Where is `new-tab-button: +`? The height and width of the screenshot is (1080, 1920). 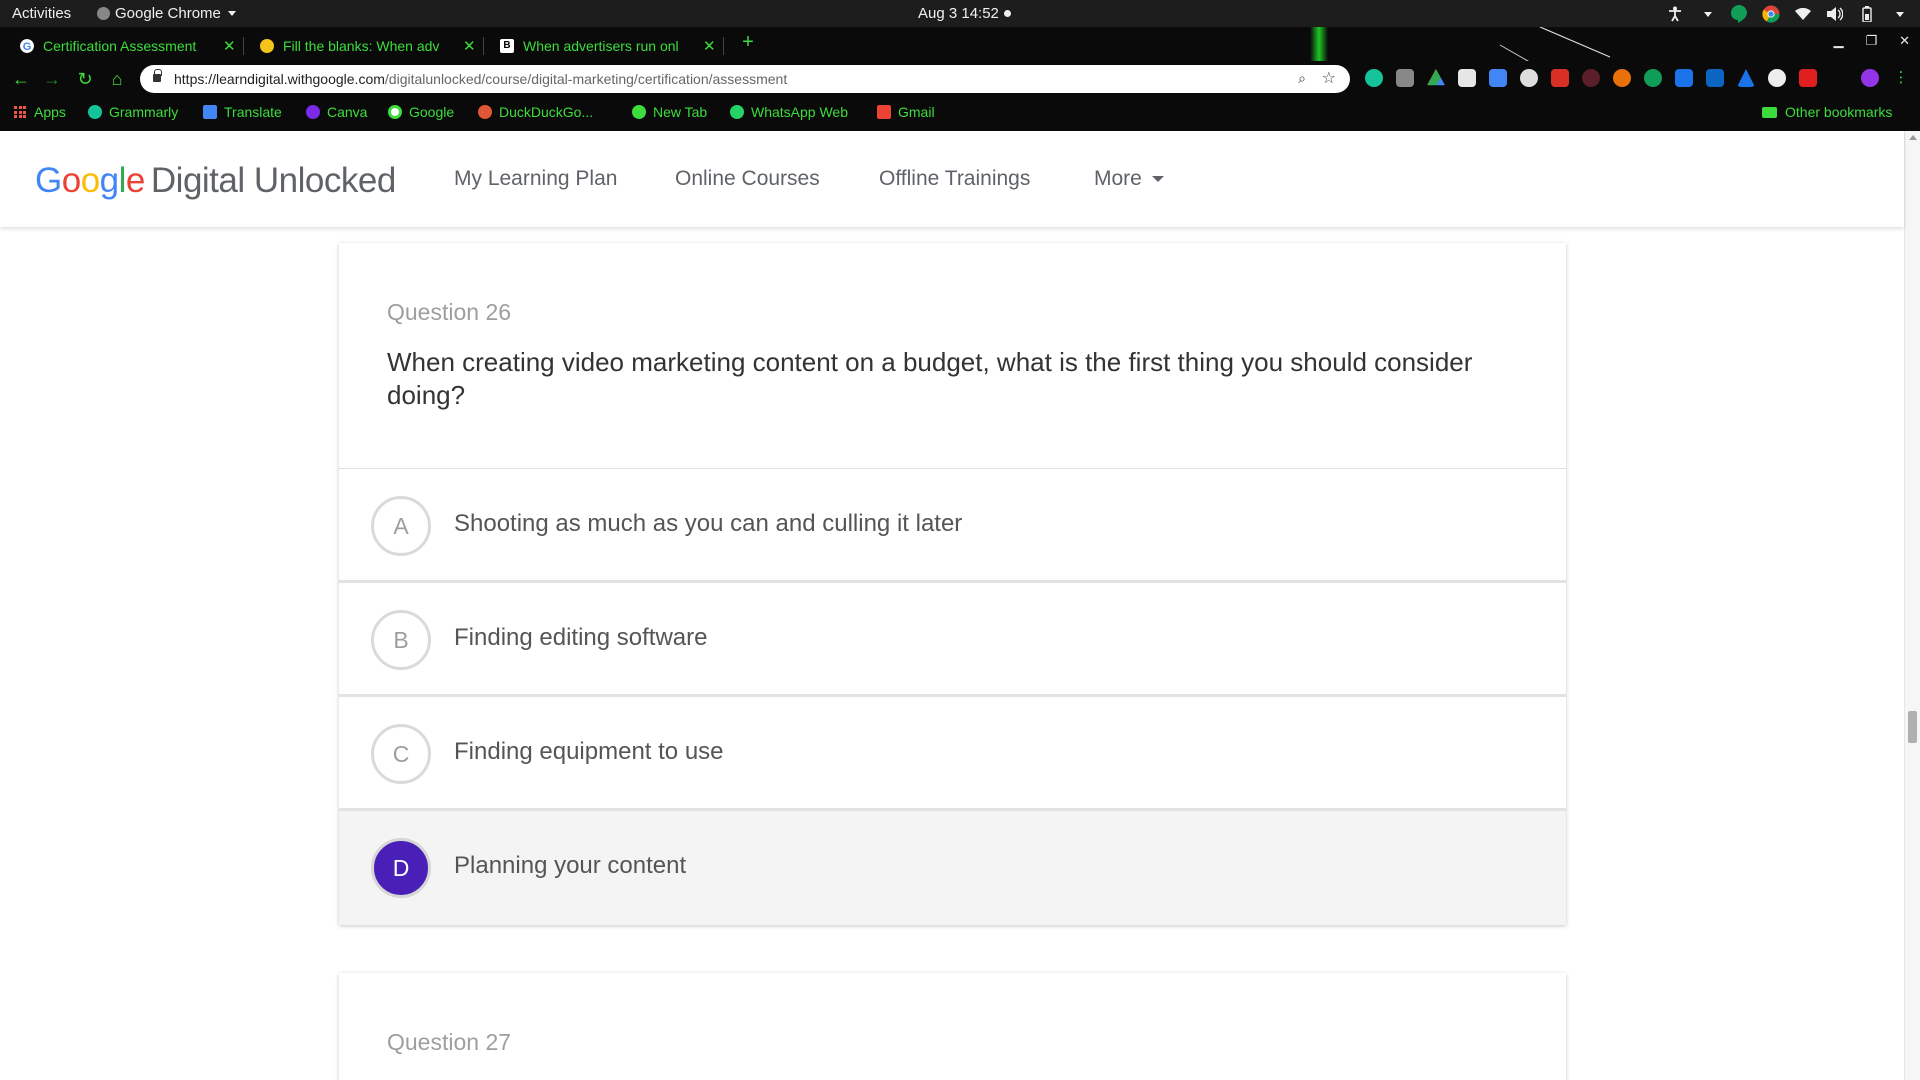 new-tab-button: + is located at coordinates (748, 42).